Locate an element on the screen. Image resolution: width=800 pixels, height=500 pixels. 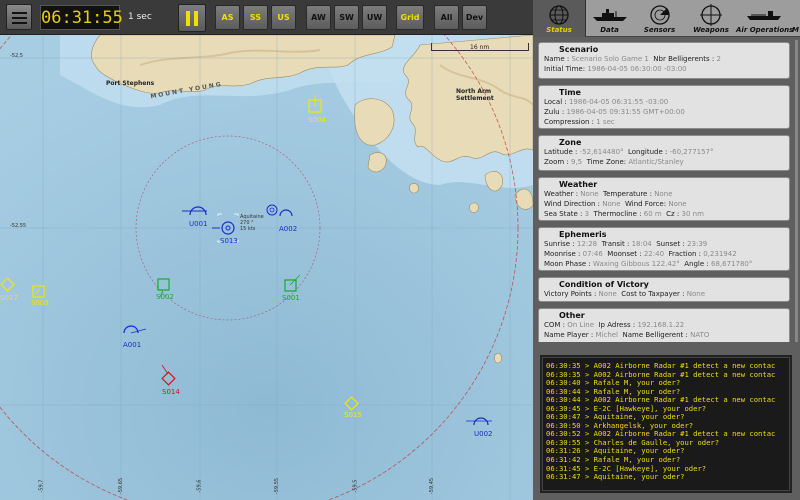
grid-lat-label: -52,55 is located at coordinates (18, 226).